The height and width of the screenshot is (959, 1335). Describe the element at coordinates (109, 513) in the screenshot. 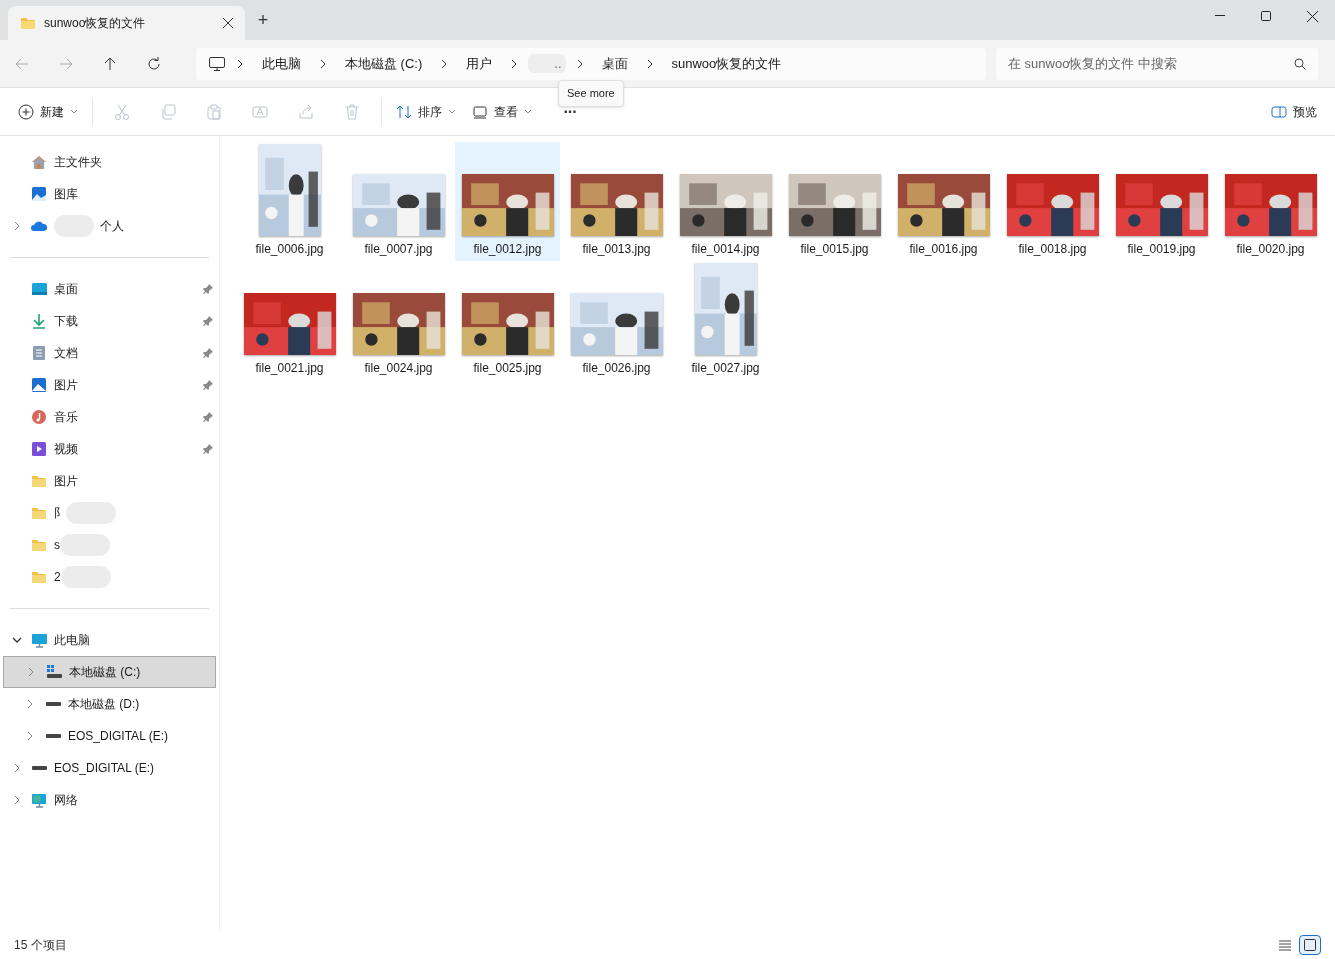

I see `nav-item: 阝` at that location.